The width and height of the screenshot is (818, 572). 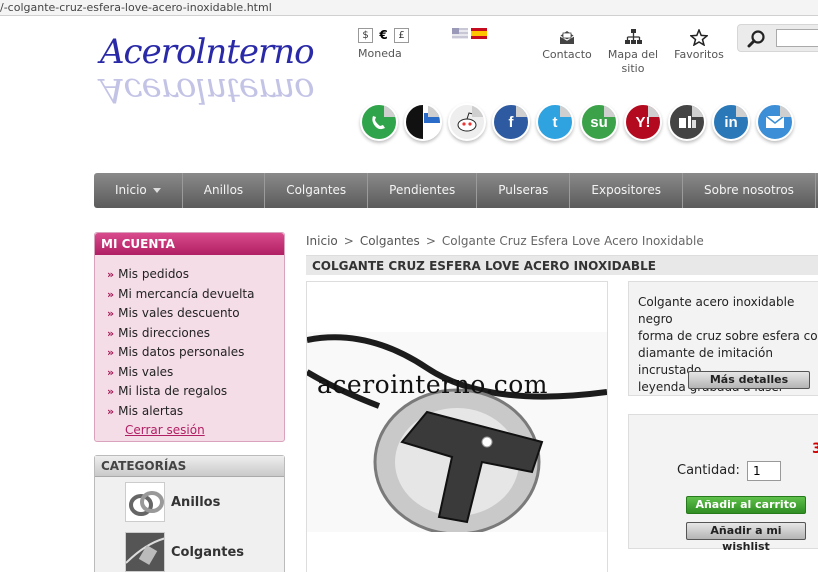 I want to click on star-icon, so click(x=699, y=37).